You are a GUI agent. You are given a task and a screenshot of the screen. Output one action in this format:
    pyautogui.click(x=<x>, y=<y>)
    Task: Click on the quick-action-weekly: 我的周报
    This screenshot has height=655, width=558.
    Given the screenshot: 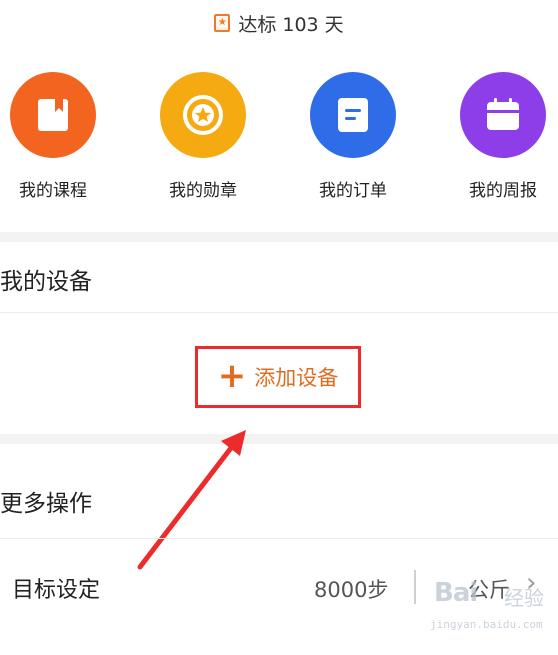 What is the action you would take?
    pyautogui.click(x=500, y=136)
    